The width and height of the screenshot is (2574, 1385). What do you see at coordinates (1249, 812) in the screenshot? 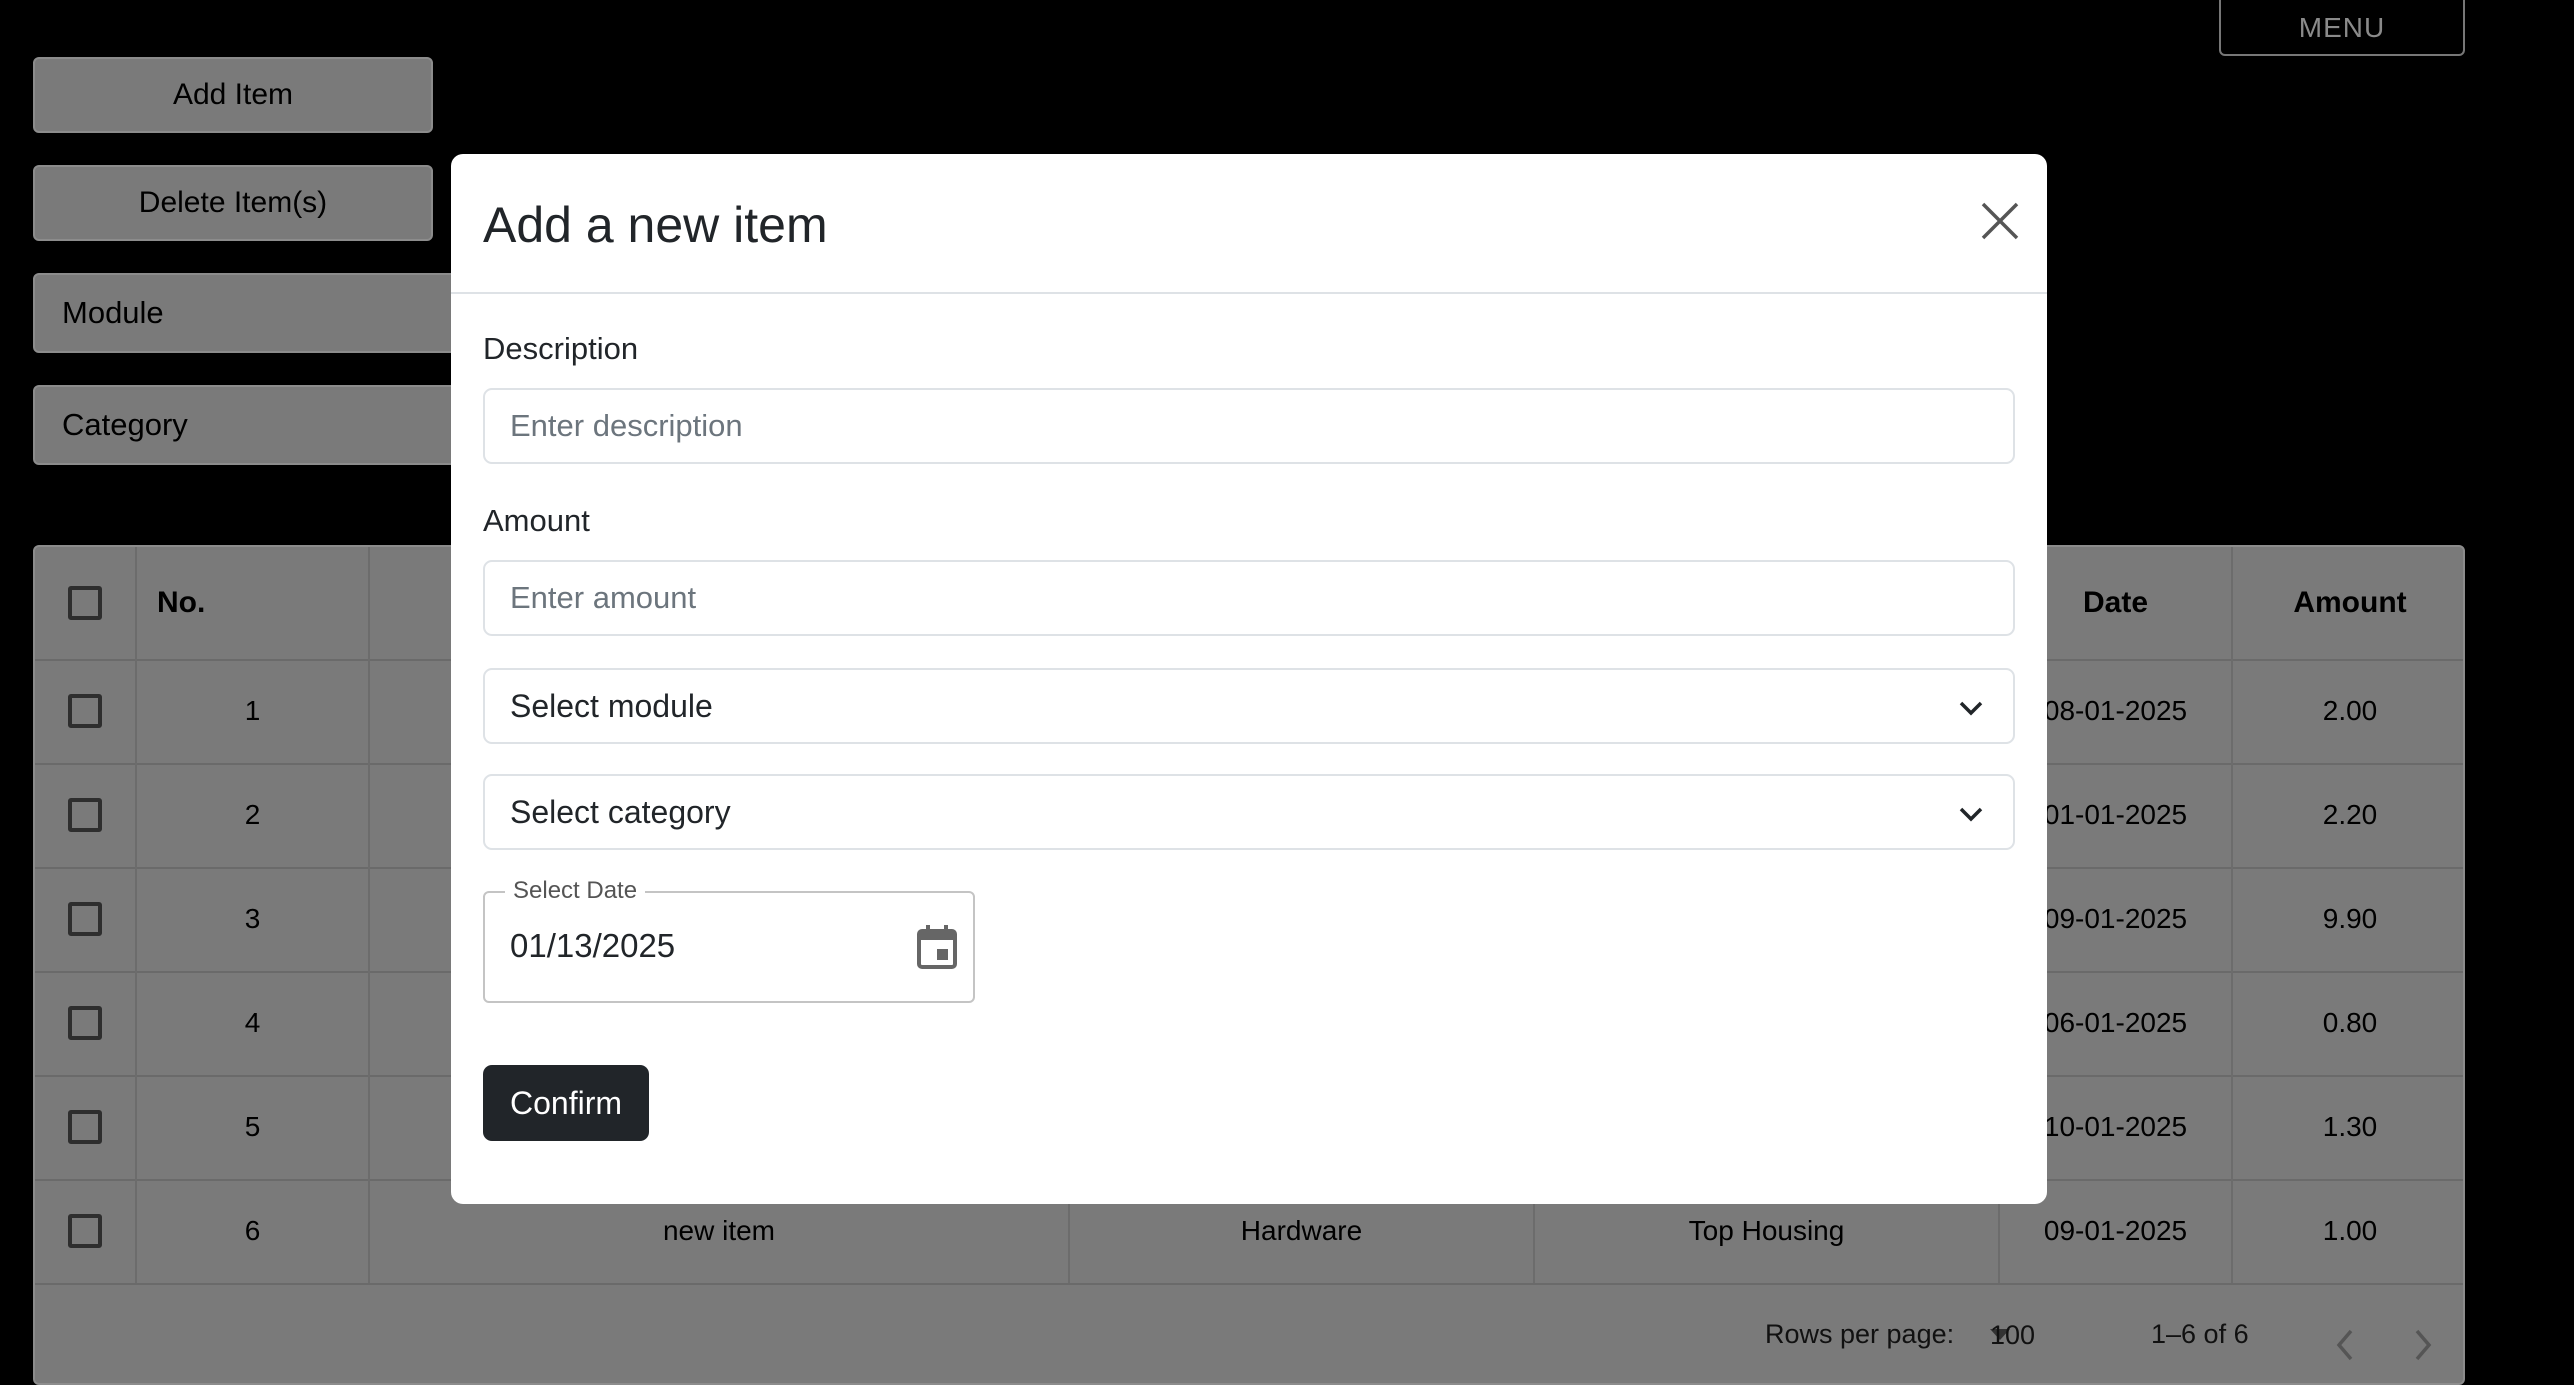
I see `category-select: Select category` at bounding box center [1249, 812].